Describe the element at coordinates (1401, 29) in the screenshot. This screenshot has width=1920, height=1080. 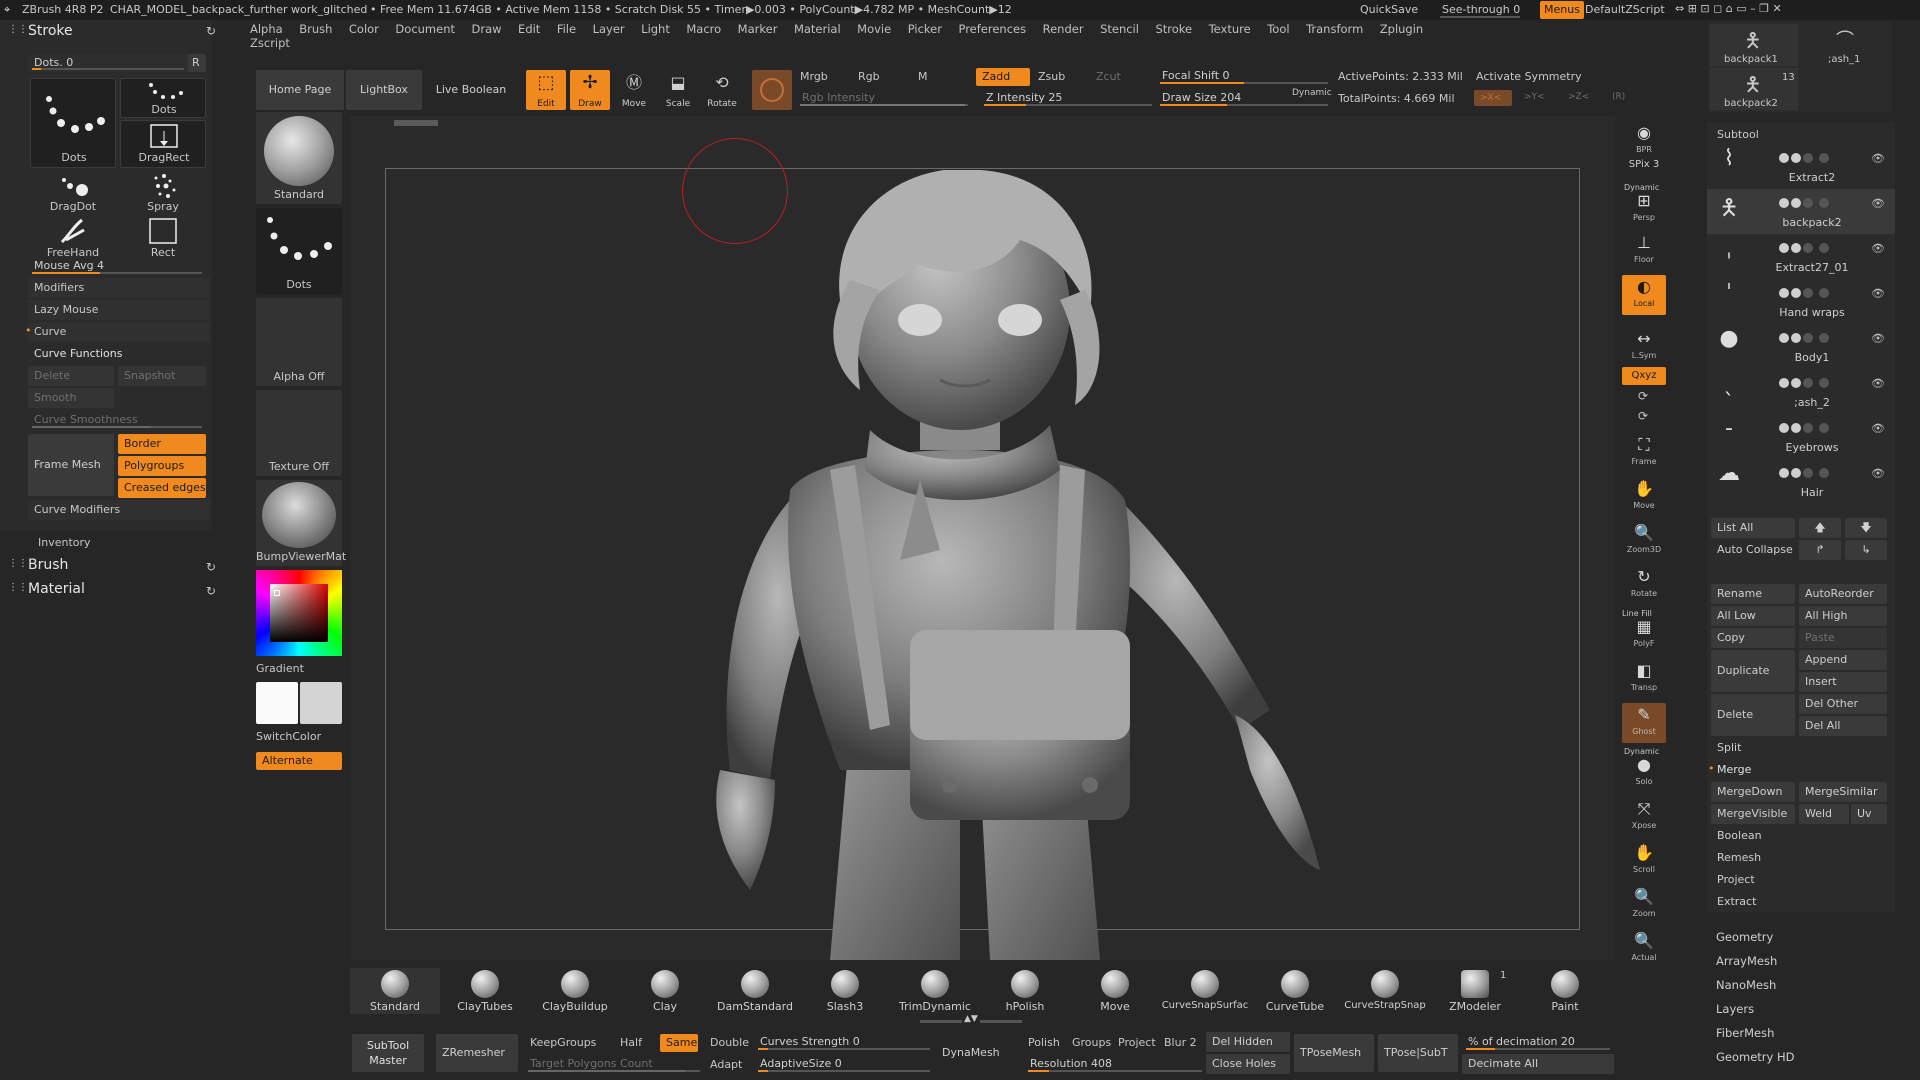
I see `menu-zplugin: Zplugin` at that location.